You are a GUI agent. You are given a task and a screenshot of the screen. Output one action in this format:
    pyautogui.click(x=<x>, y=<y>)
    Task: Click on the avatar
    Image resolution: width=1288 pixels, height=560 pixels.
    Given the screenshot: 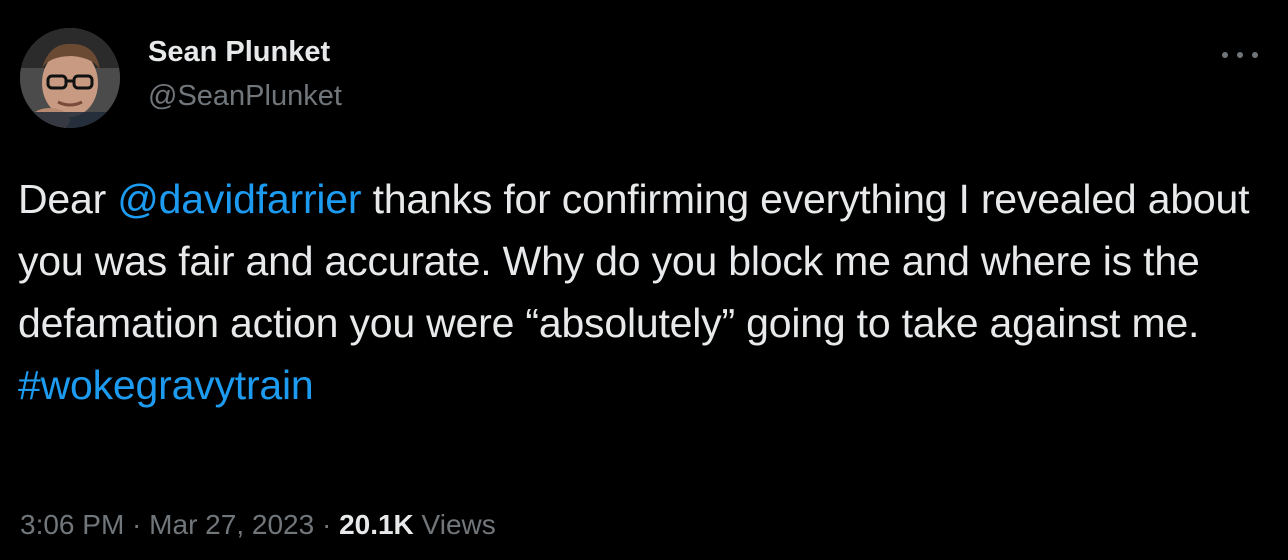 What is the action you would take?
    pyautogui.click(x=70, y=78)
    